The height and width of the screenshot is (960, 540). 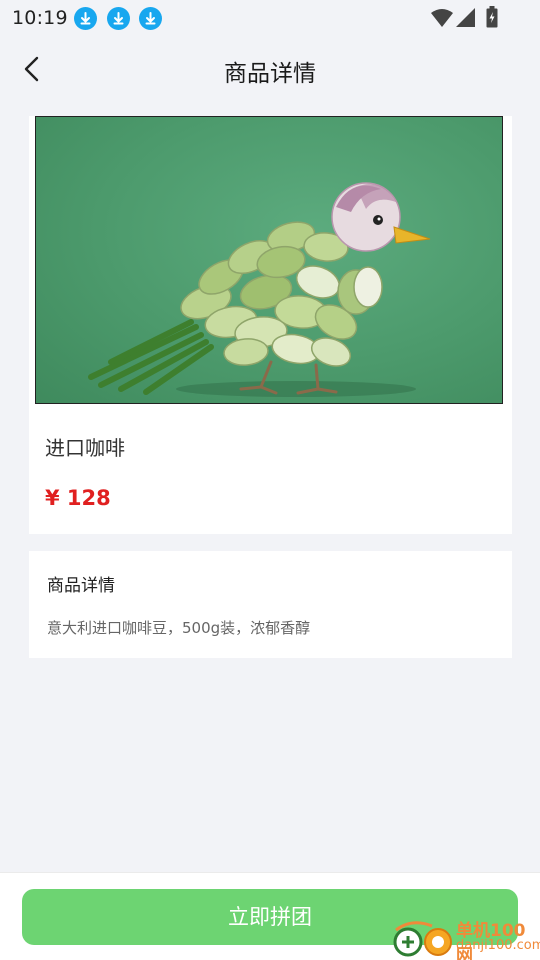 I want to click on watermark: 单机100网 danji100.com, so click(x=466, y=938).